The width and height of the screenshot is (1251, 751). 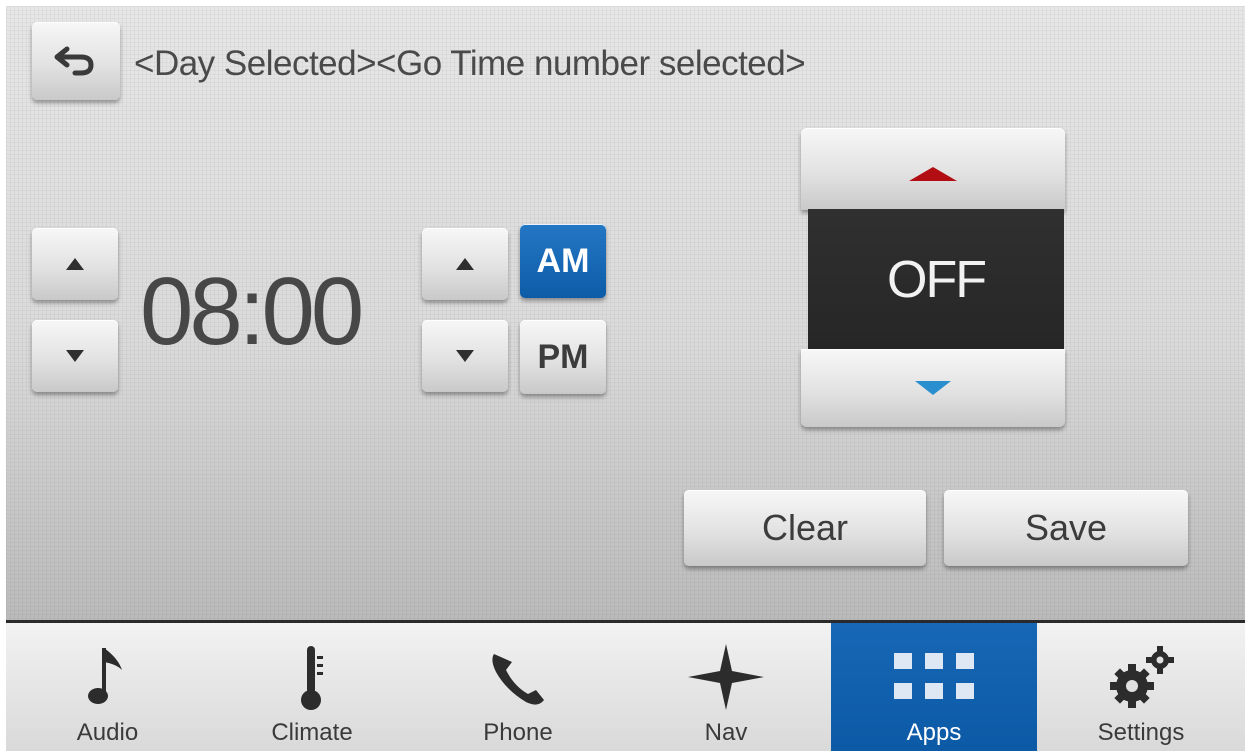 What do you see at coordinates (312, 732) in the screenshot?
I see `tab-label: Climate` at bounding box center [312, 732].